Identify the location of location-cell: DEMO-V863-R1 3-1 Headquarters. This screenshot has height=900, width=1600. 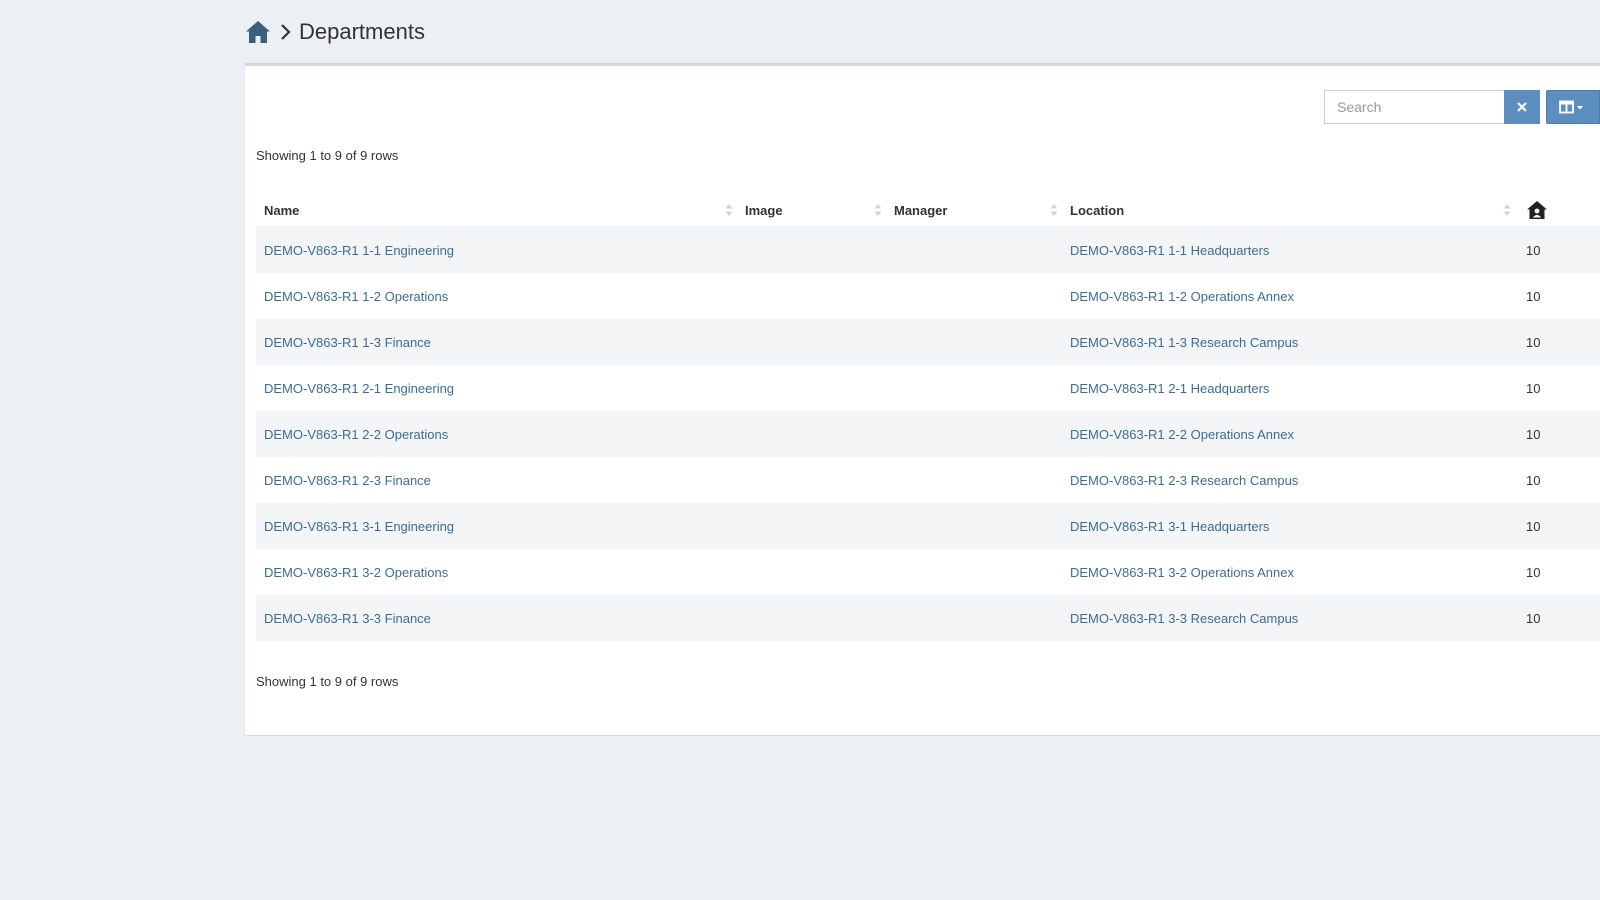
(1288, 526).